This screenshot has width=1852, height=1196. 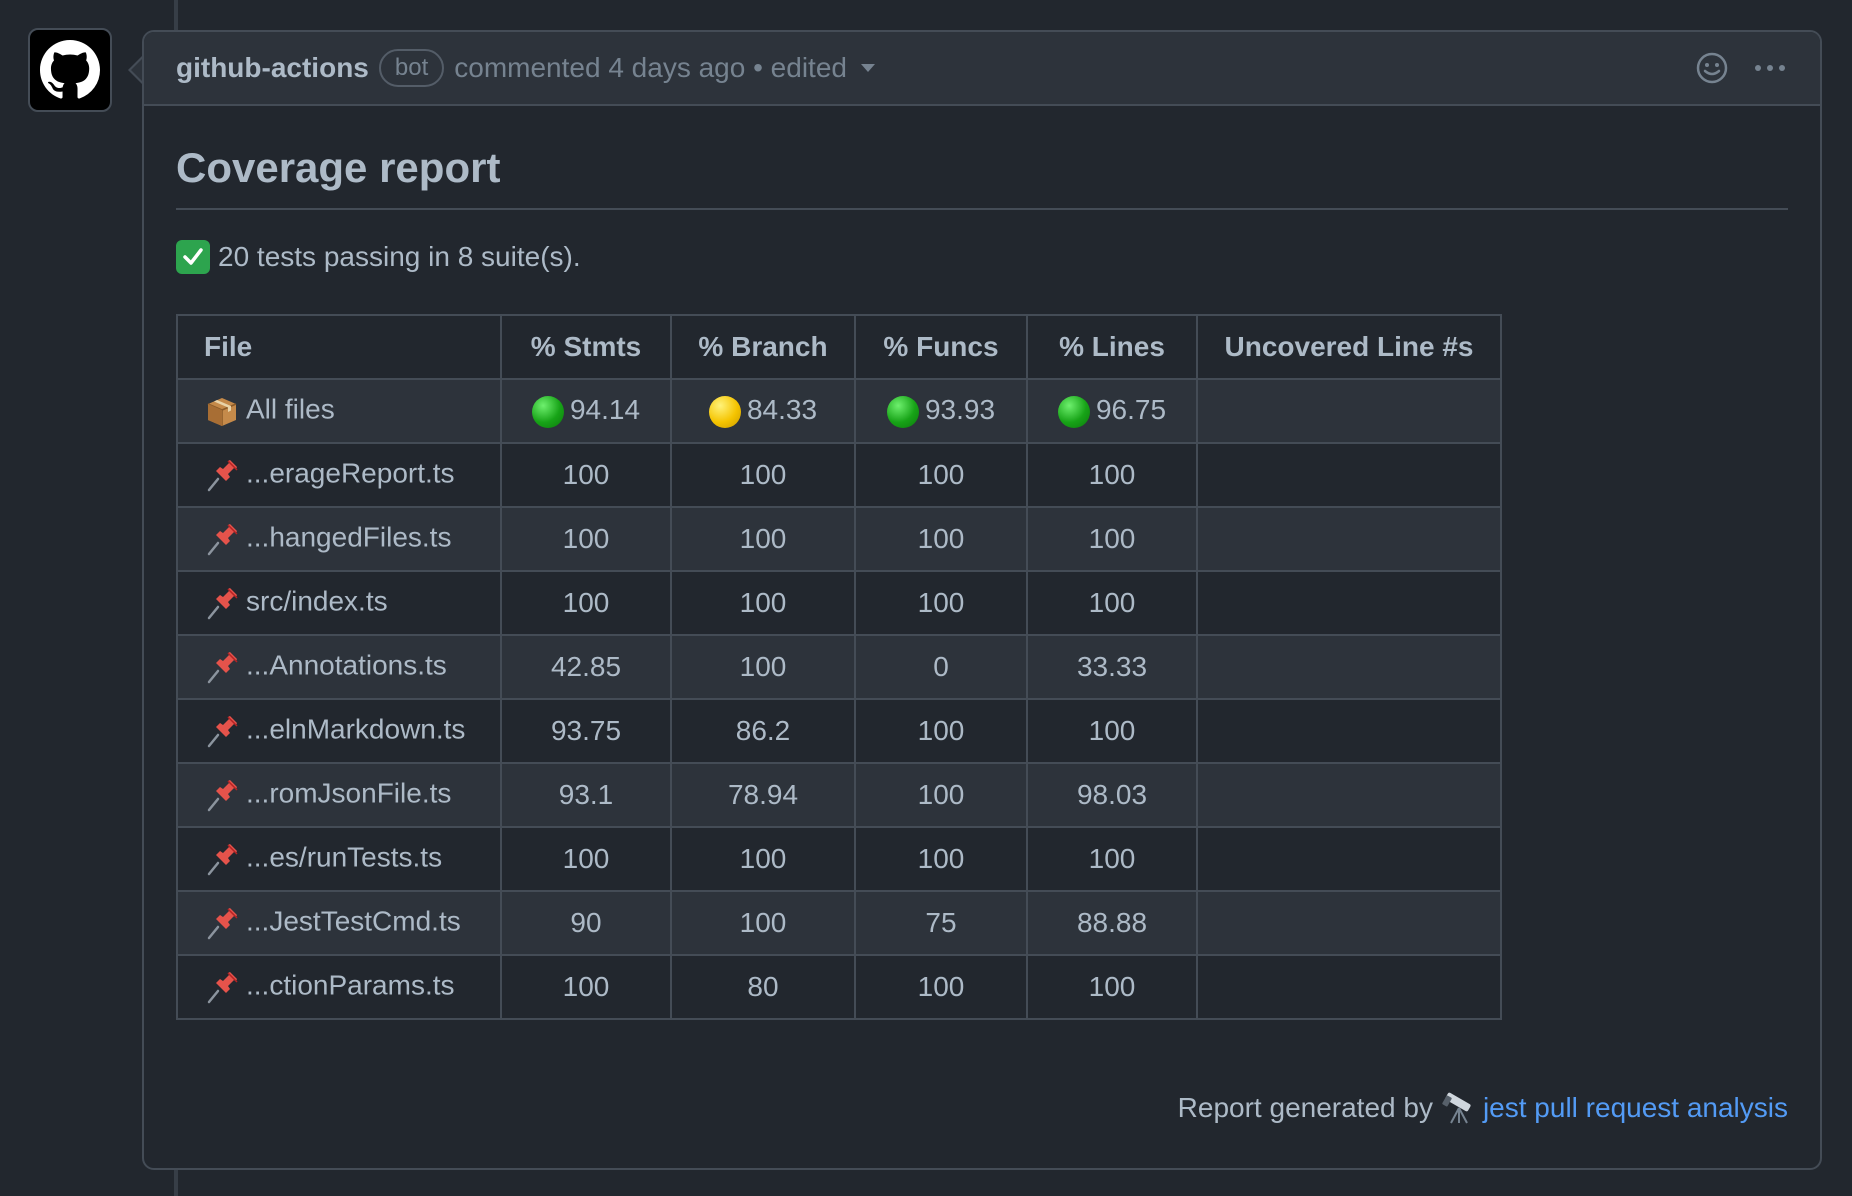 I want to click on table-row: ...erageReport.ts 100 100 100 100, so click(x=839, y=475).